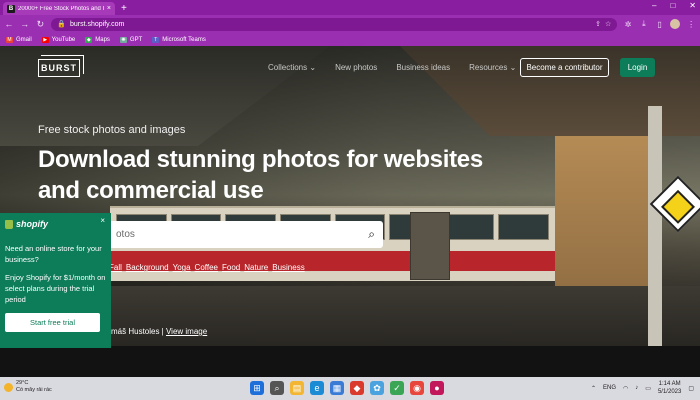  Describe the element at coordinates (97, 39) in the screenshot. I see `bookmark-maps: ◆ Maps` at that location.